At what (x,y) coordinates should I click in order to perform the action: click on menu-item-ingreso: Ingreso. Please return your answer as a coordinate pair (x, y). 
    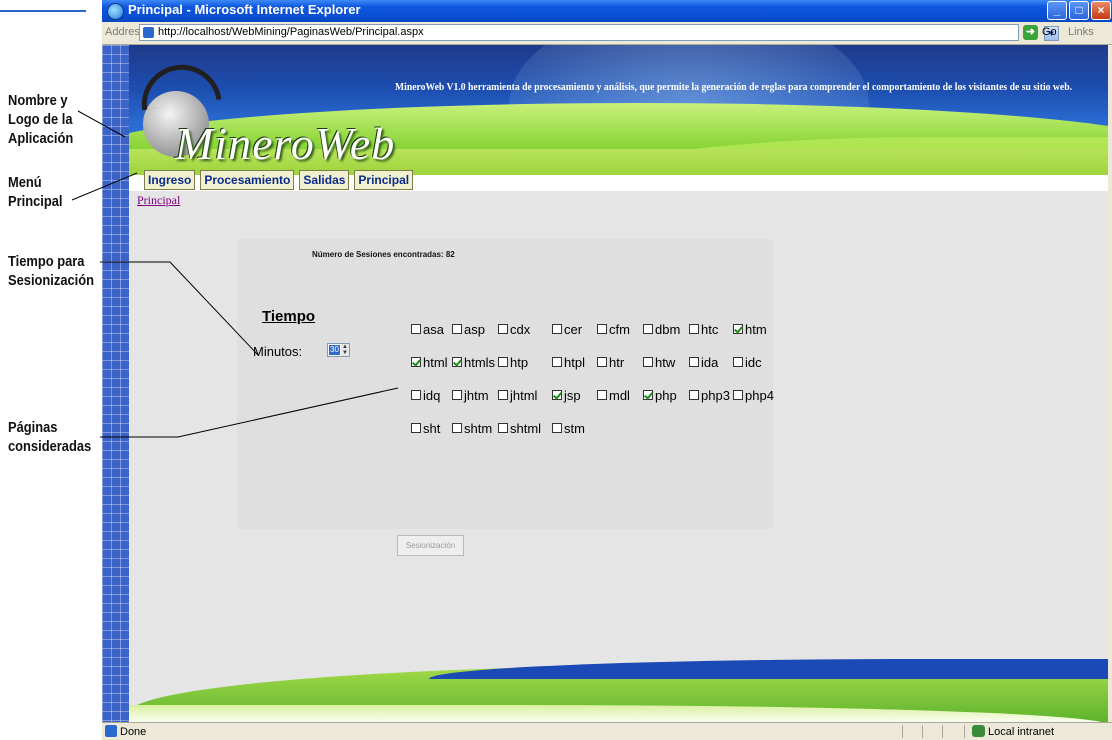
    Looking at the image, I should click on (170, 180).